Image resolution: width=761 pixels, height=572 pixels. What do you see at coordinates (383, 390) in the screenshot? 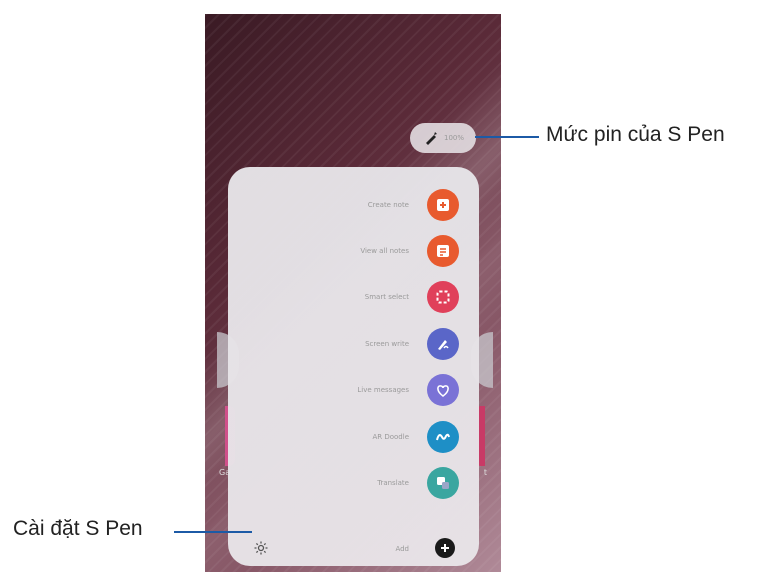
I see `item-label: Live messages` at bounding box center [383, 390].